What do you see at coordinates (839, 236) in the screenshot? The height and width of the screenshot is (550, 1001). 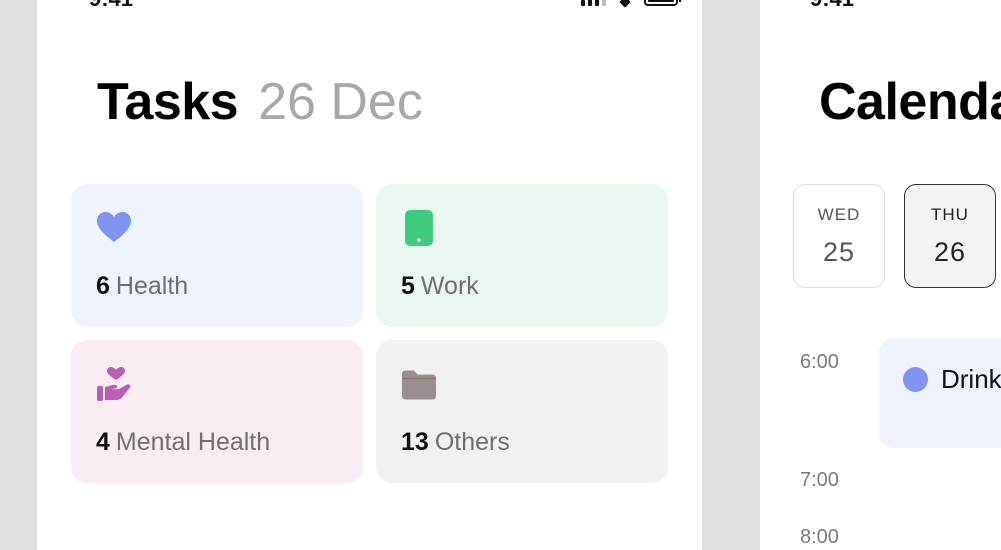 I see `day-selector-wed: WED 25` at bounding box center [839, 236].